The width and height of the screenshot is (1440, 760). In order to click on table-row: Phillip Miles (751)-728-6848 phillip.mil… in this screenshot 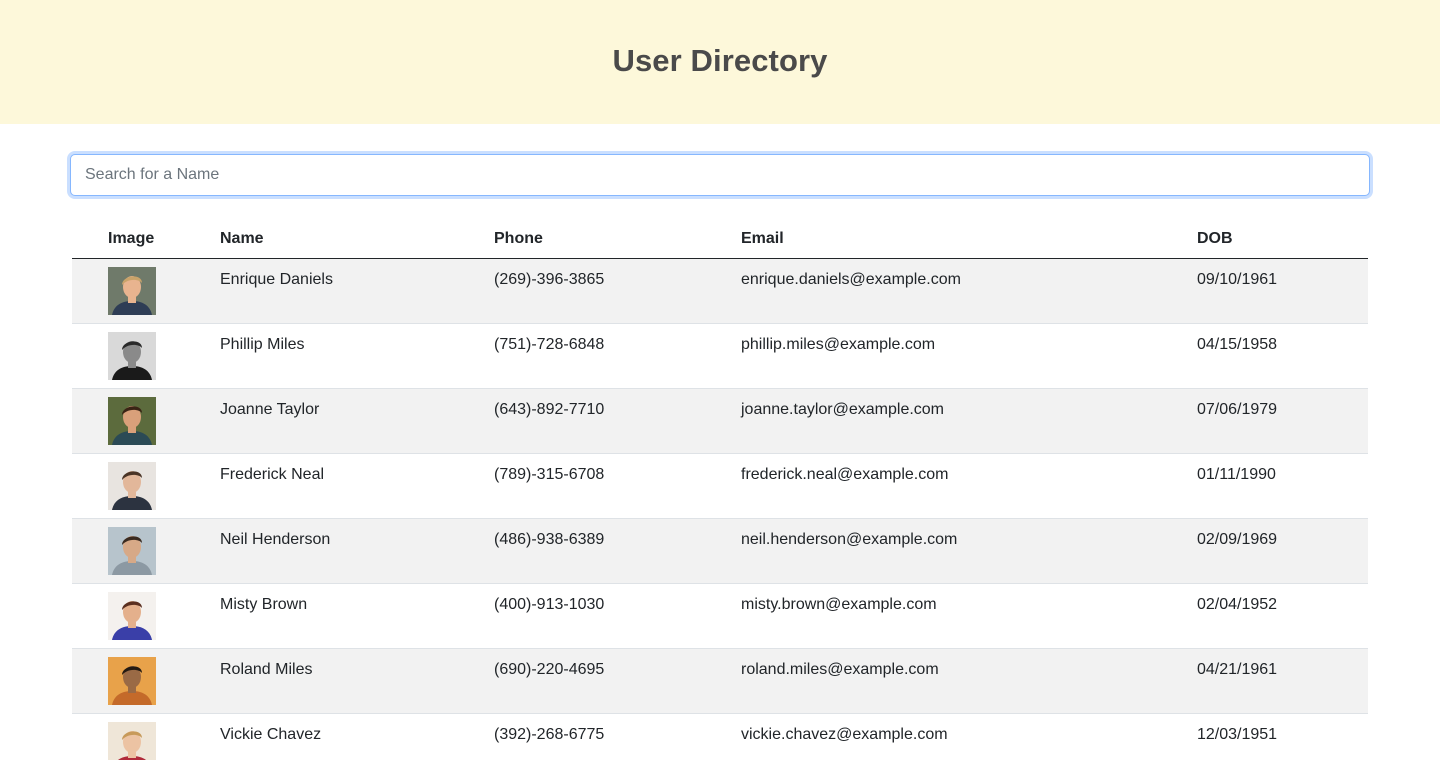, I will do `click(720, 356)`.